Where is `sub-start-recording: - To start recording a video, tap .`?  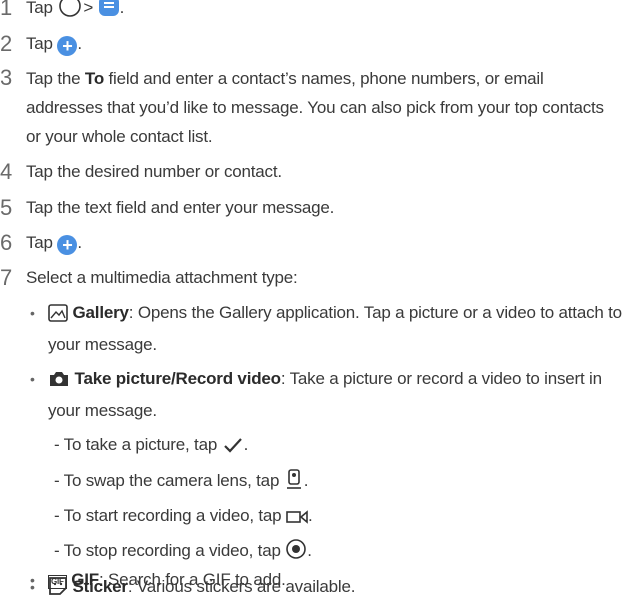
sub-start-recording: - To start recording a video, tap . is located at coordinates (183, 518).